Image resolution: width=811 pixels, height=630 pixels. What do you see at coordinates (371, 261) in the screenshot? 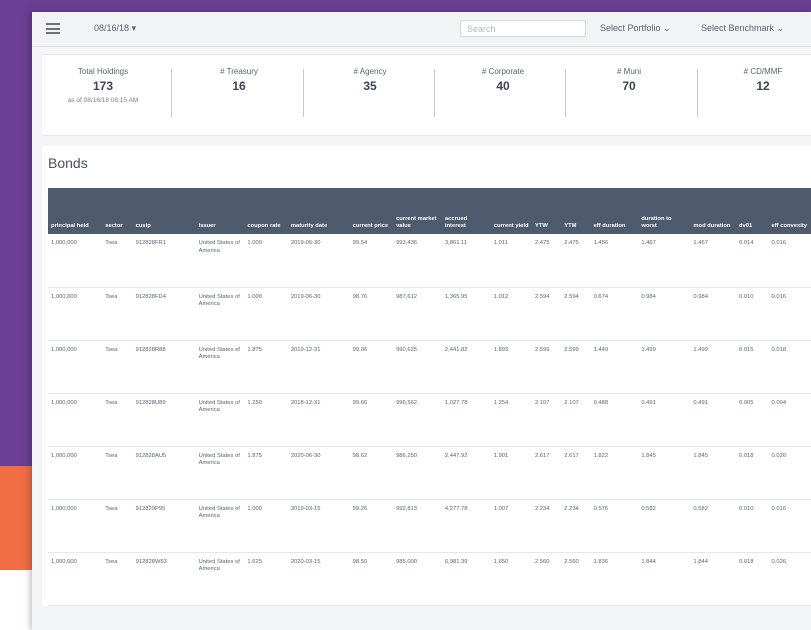
I see `table-cell: 99.54` at bounding box center [371, 261].